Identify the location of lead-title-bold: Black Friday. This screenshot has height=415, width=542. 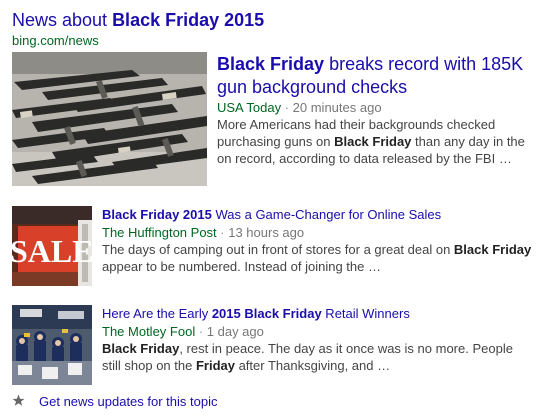
(271, 64).